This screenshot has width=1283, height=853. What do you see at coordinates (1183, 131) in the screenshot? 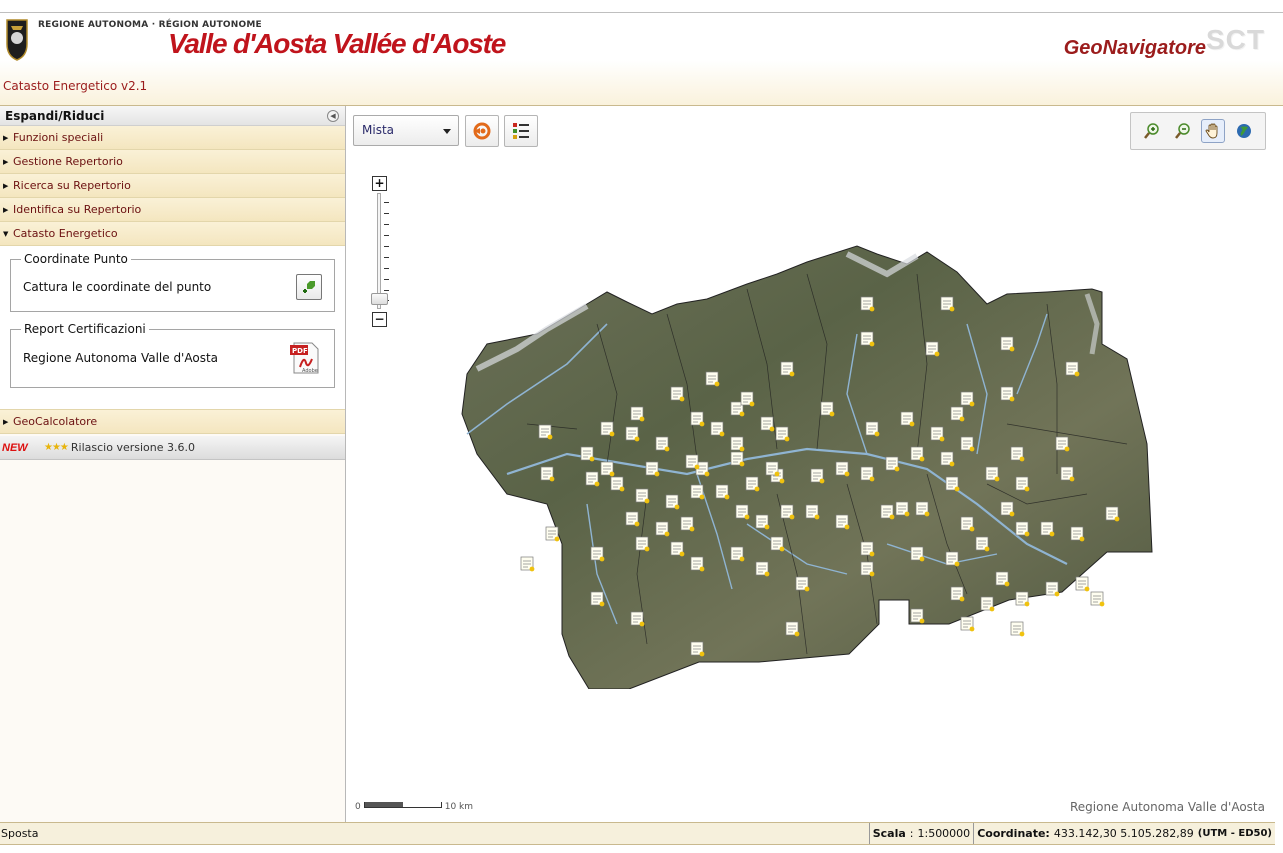
I see `zoom-out-button` at bounding box center [1183, 131].